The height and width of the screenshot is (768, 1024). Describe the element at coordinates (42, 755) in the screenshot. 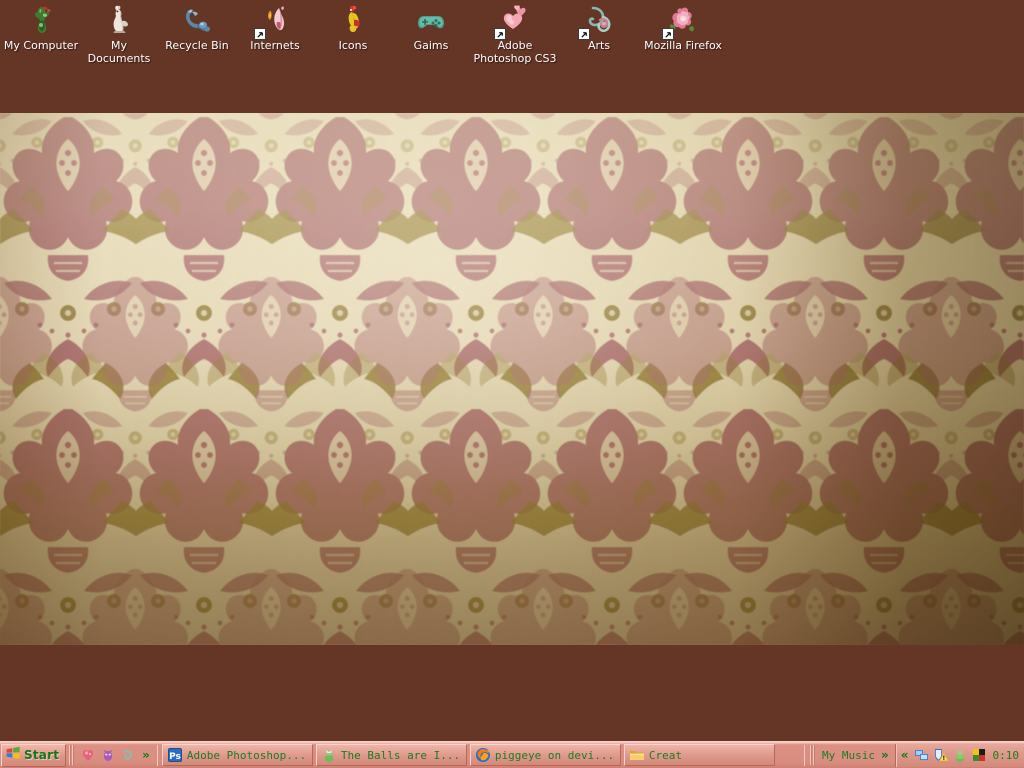

I see `start-button-label: Start` at that location.